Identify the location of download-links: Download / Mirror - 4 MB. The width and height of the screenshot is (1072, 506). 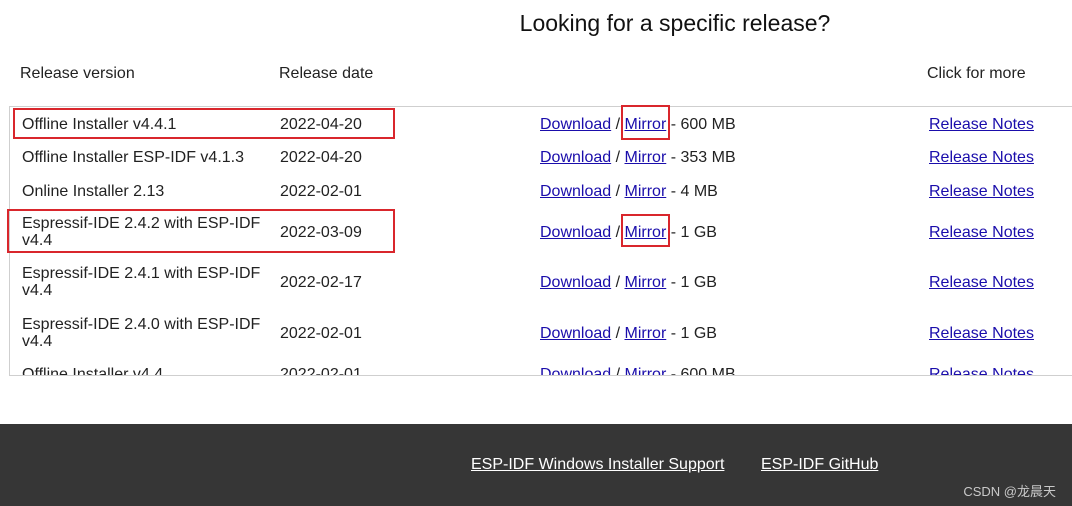
(629, 191).